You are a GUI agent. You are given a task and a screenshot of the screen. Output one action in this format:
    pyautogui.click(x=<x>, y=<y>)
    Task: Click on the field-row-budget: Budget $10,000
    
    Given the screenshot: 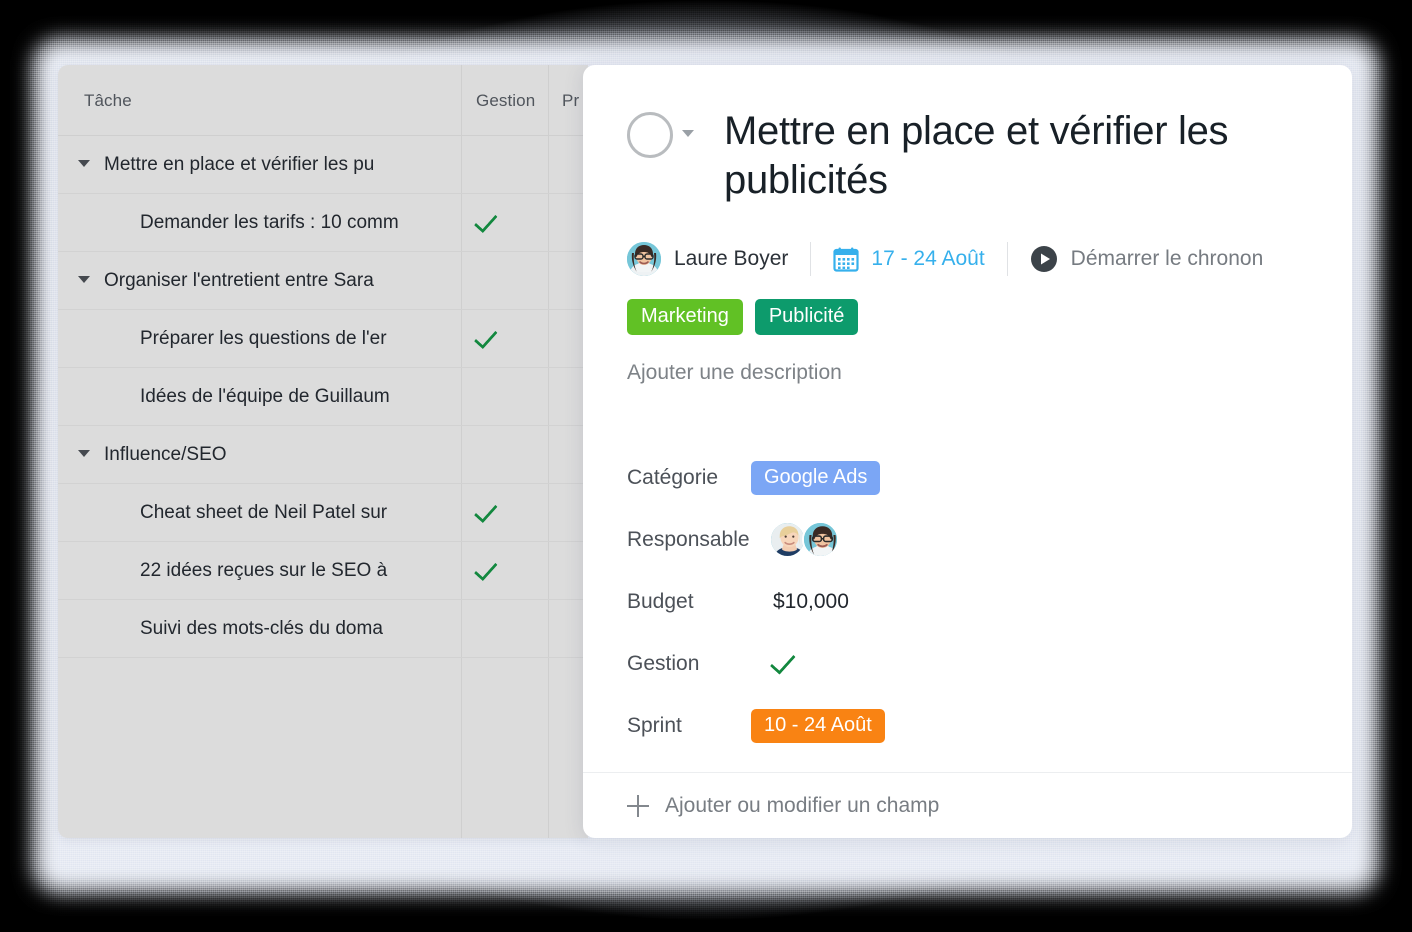 What is the action you would take?
    pyautogui.click(x=989, y=602)
    